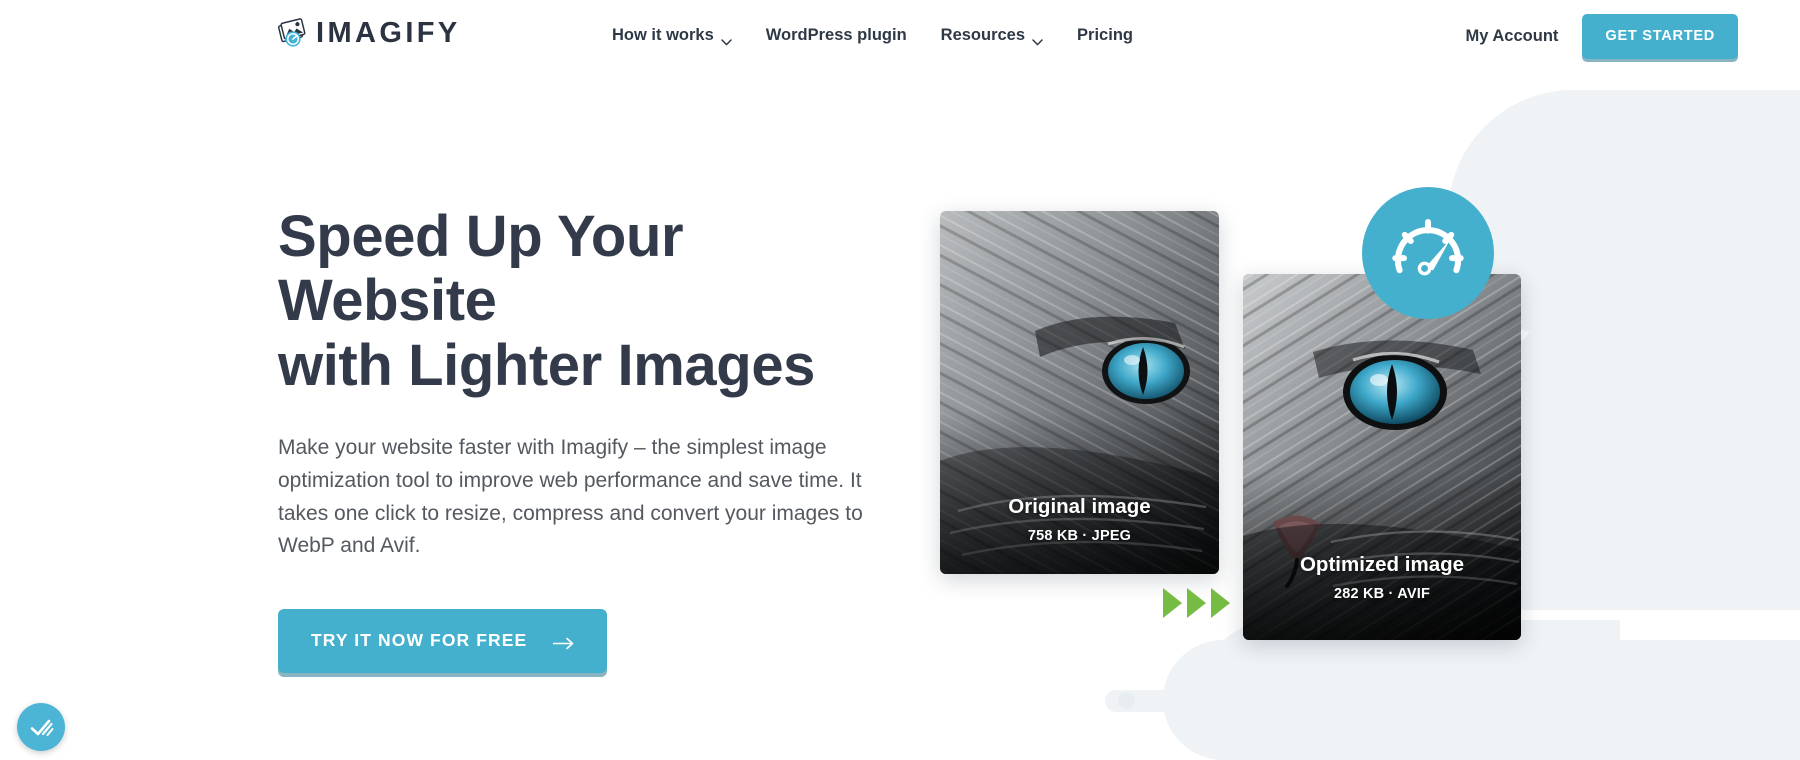 The width and height of the screenshot is (1800, 760). I want to click on nav-item-how-it-works: How it works, so click(672, 36).